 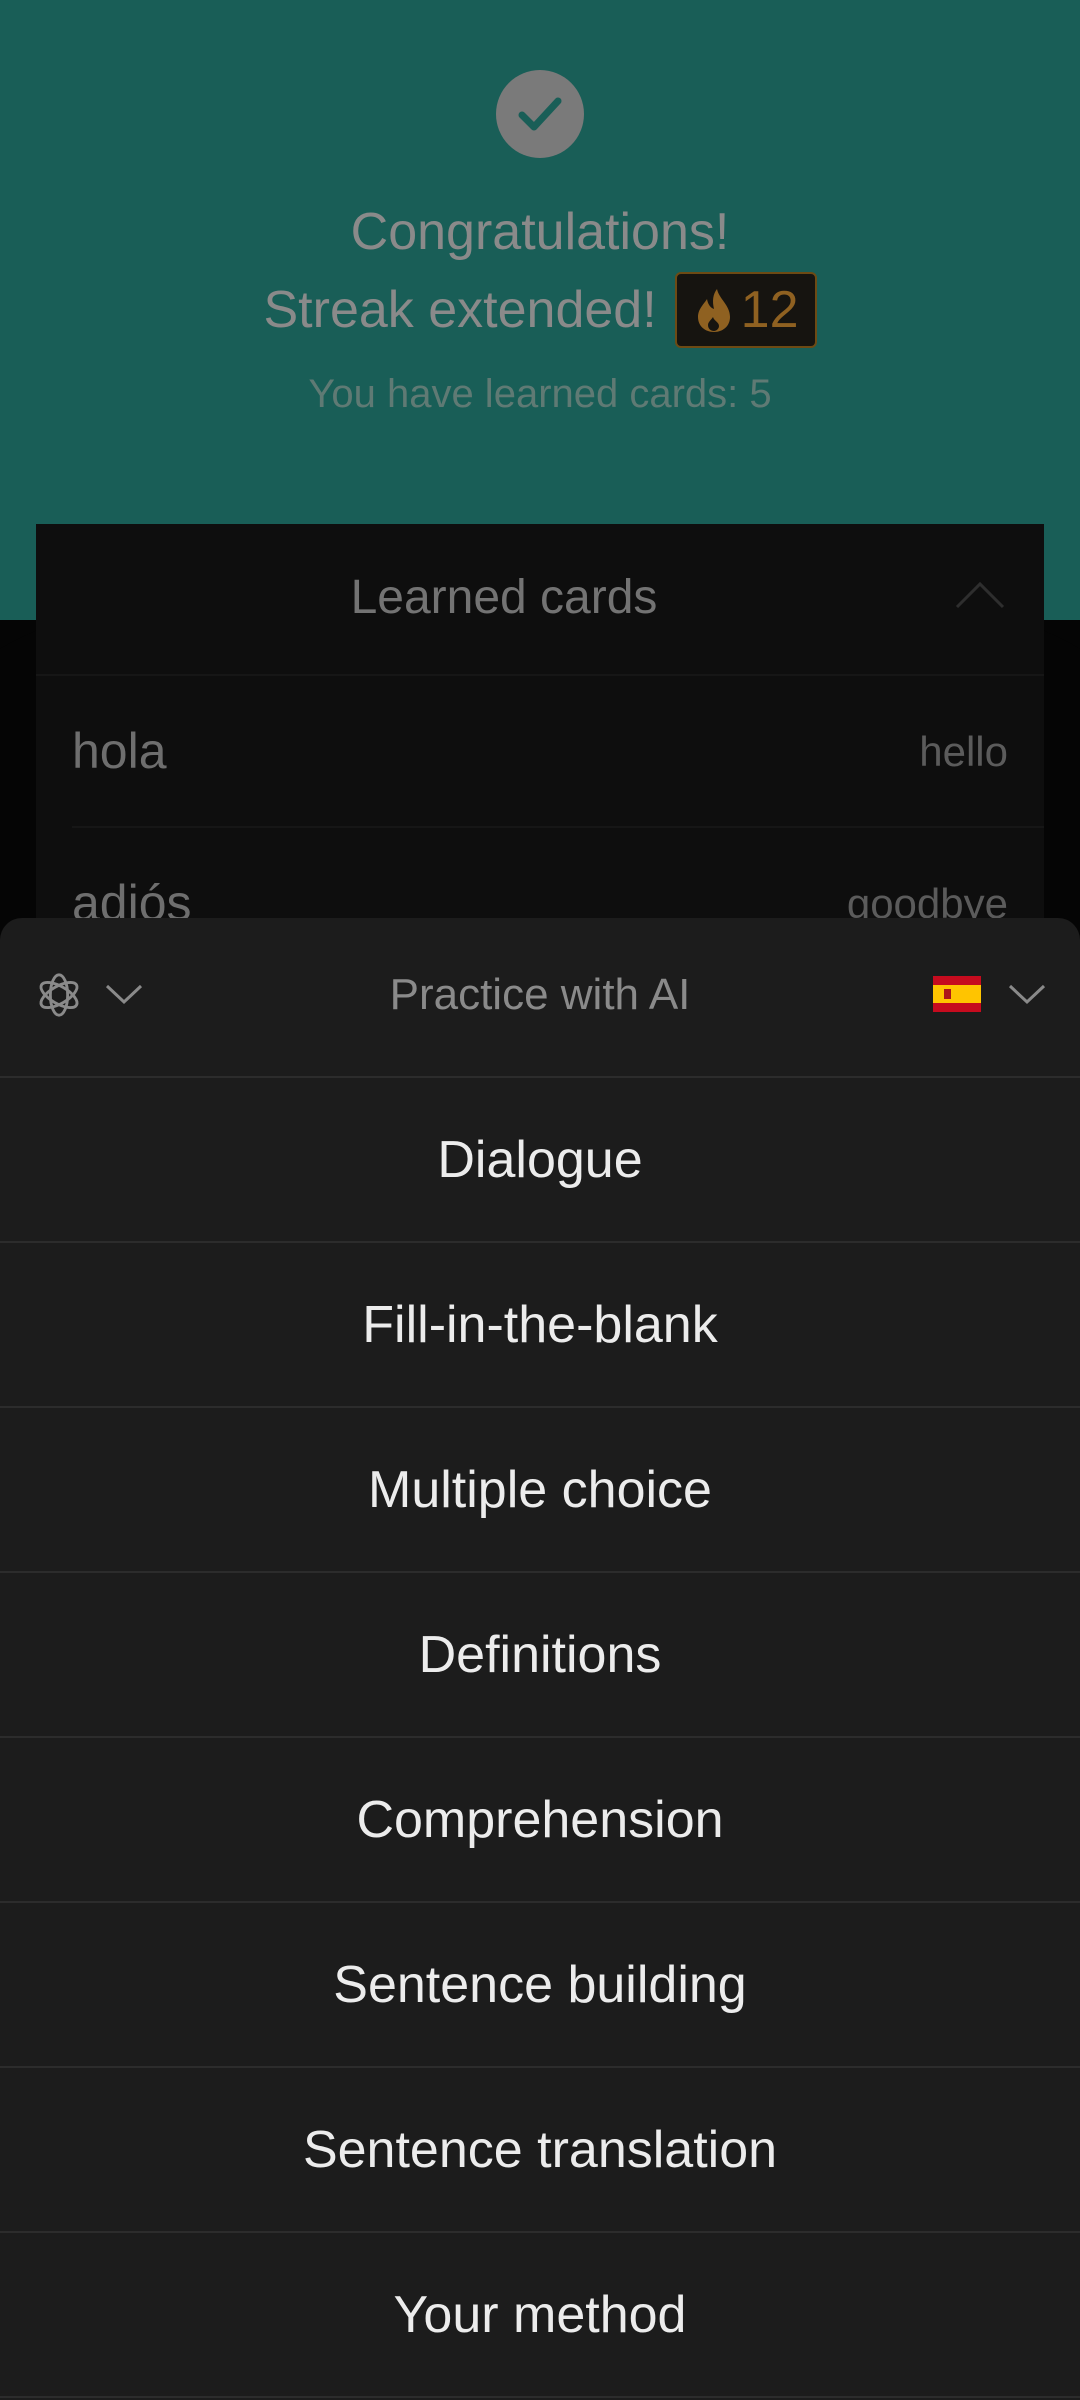 What do you see at coordinates (558, 752) in the screenshot?
I see `learned-card-row: hola hello` at bounding box center [558, 752].